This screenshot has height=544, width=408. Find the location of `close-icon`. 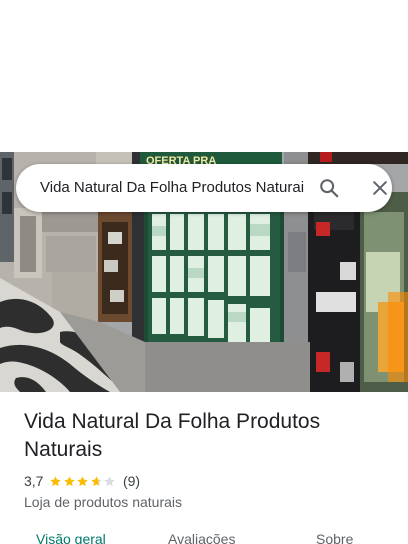

close-icon is located at coordinates (380, 188).